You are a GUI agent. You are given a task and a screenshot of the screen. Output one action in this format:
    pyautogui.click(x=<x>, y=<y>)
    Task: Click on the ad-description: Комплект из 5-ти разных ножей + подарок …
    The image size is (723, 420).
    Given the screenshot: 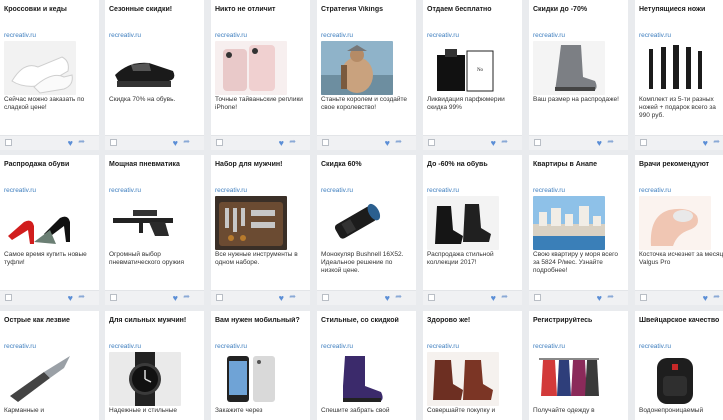 What is the action you would take?
    pyautogui.click(x=681, y=108)
    